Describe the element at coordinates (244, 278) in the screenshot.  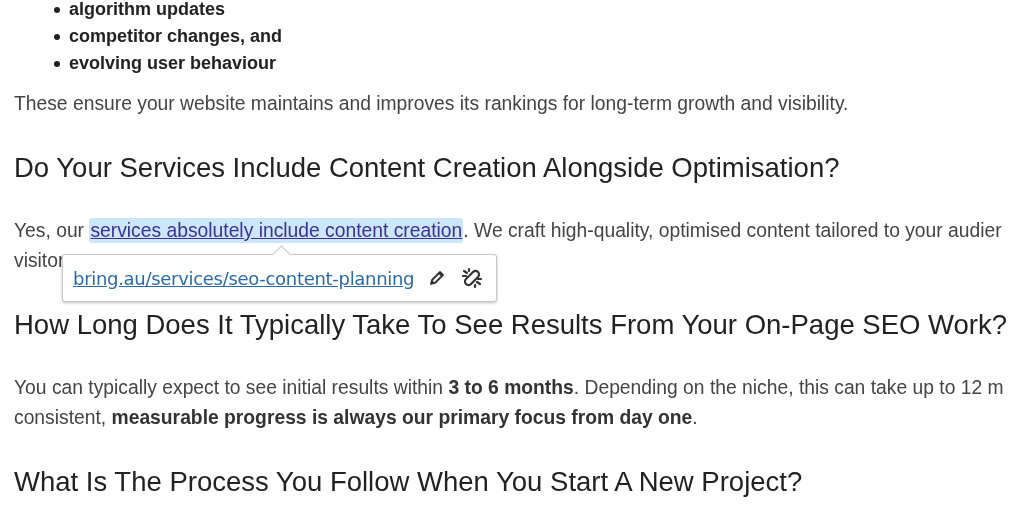
I see `link-url: bring.au/services/seo-content-planning` at that location.